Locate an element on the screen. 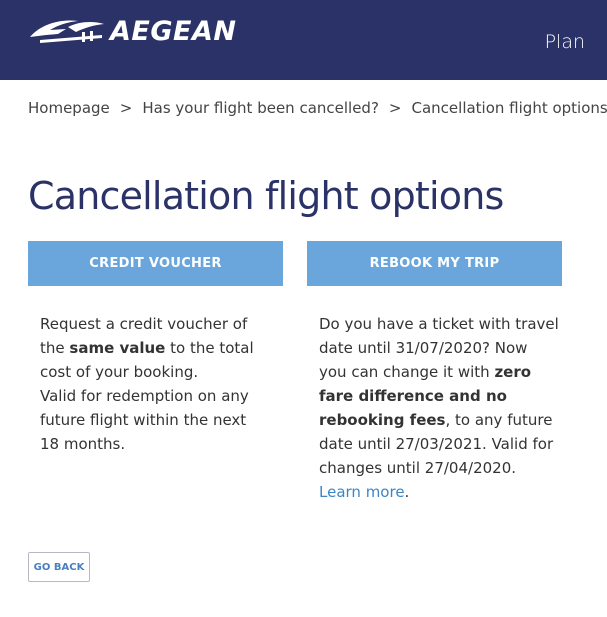 The image size is (607, 617). aegean-logo: AEGEAN is located at coordinates (132, 31).